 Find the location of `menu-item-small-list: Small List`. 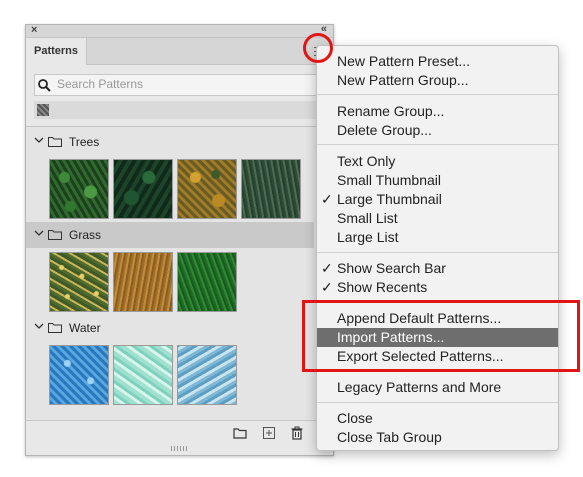

menu-item-small-list: Small List is located at coordinates (437, 218).